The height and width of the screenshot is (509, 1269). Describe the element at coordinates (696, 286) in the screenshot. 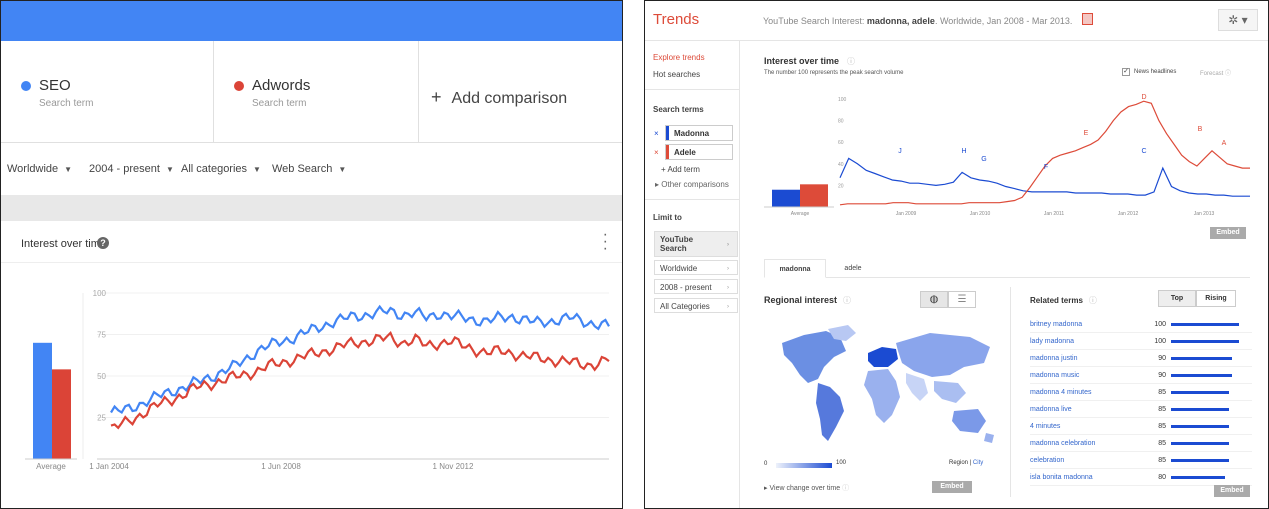

I see `limit-time: 2008 - present ›` at that location.